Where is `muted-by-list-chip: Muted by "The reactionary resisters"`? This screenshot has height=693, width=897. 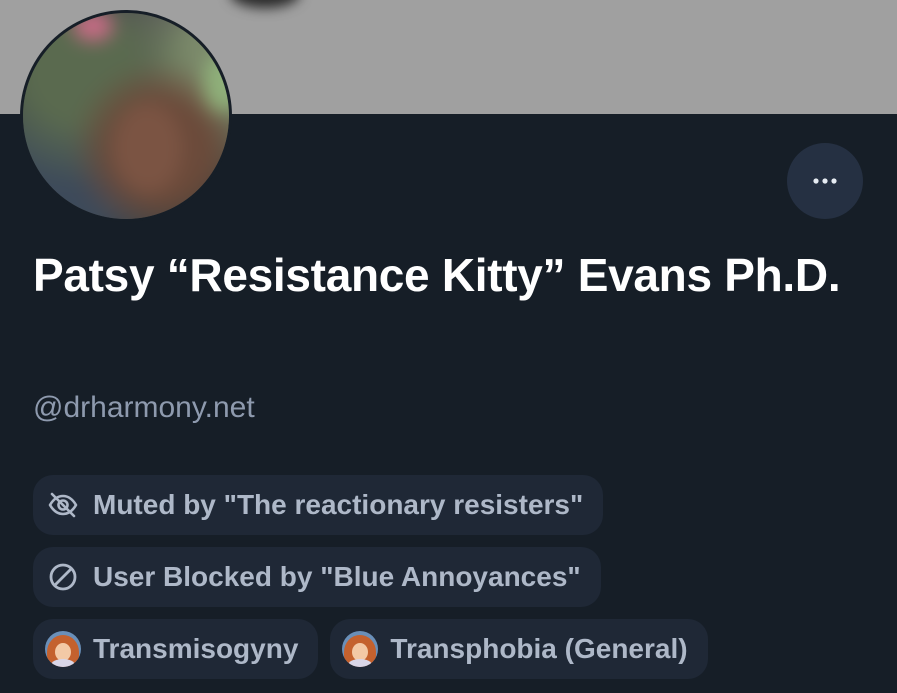
muted-by-list-chip: Muted by "The reactionary resisters" is located at coordinates (318, 505).